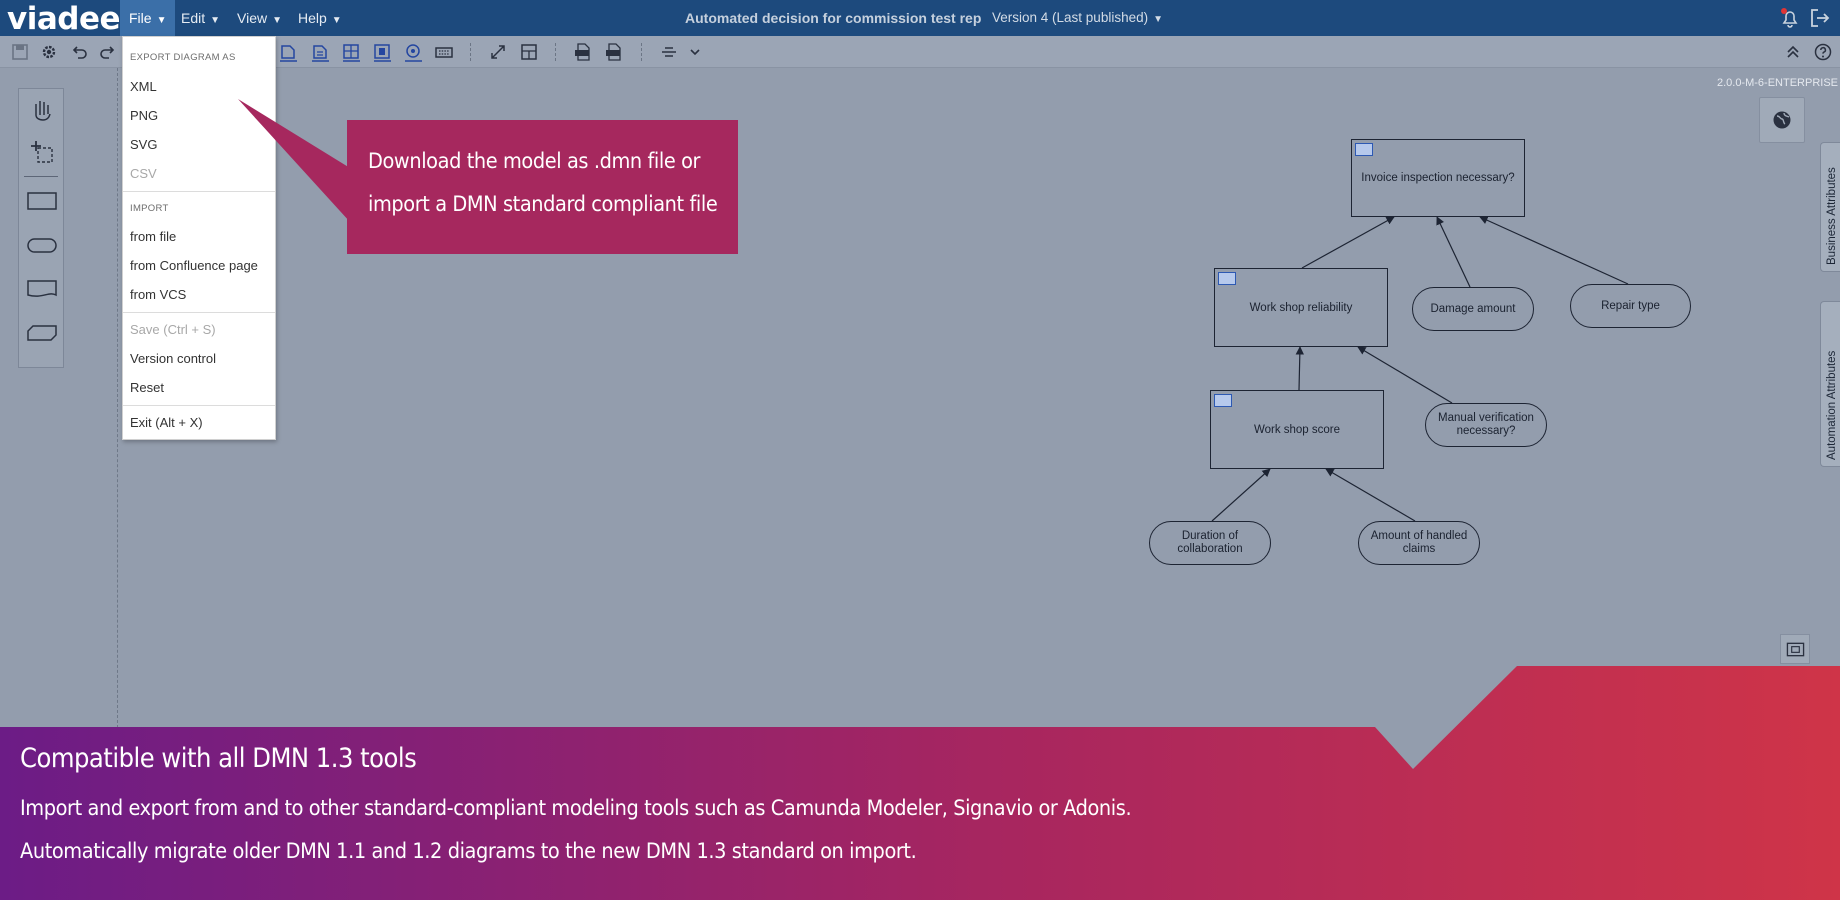  Describe the element at coordinates (614, 52) in the screenshot. I see `export-png-icon` at that location.